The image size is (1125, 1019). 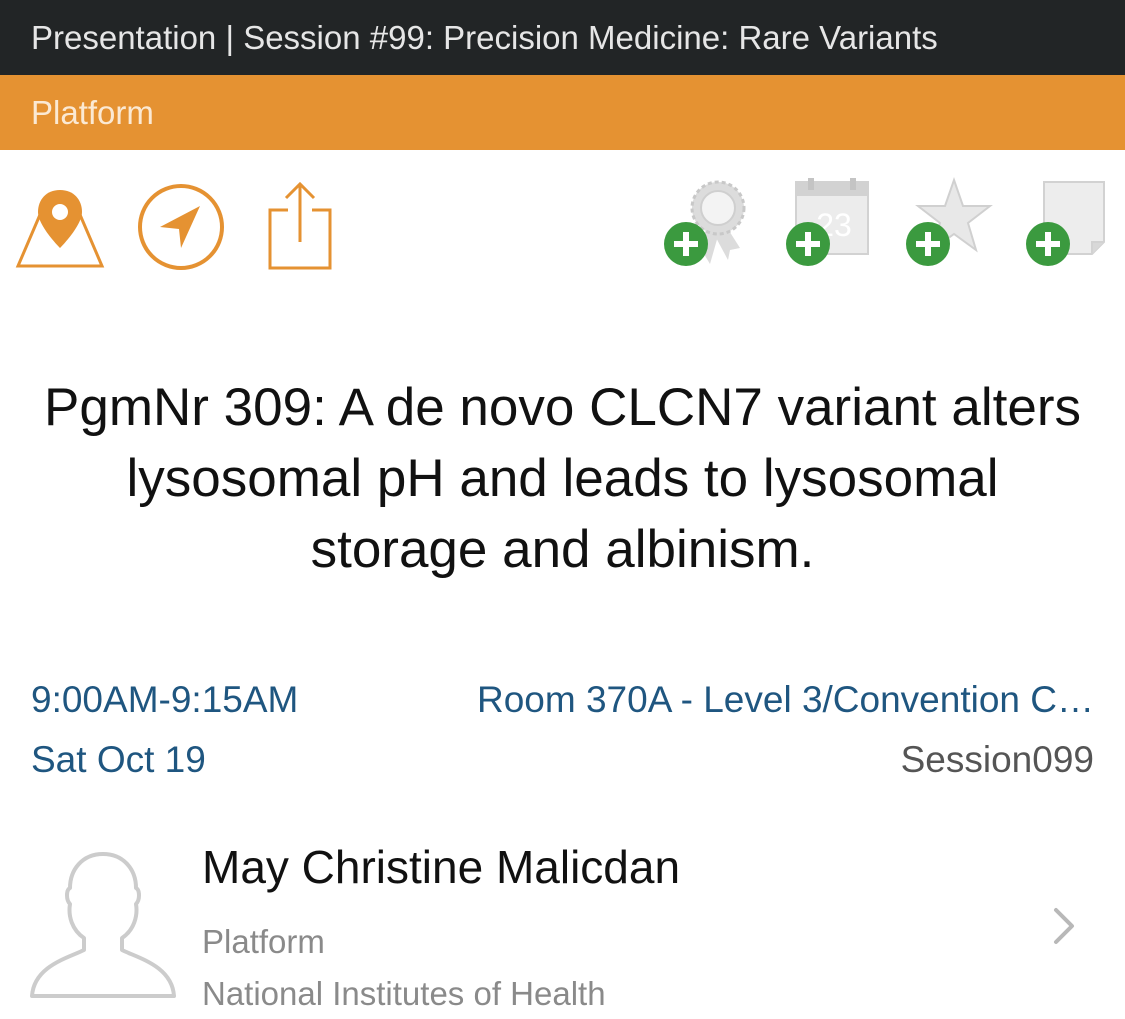 What do you see at coordinates (706, 224) in the screenshot?
I see `add-award-icon` at bounding box center [706, 224].